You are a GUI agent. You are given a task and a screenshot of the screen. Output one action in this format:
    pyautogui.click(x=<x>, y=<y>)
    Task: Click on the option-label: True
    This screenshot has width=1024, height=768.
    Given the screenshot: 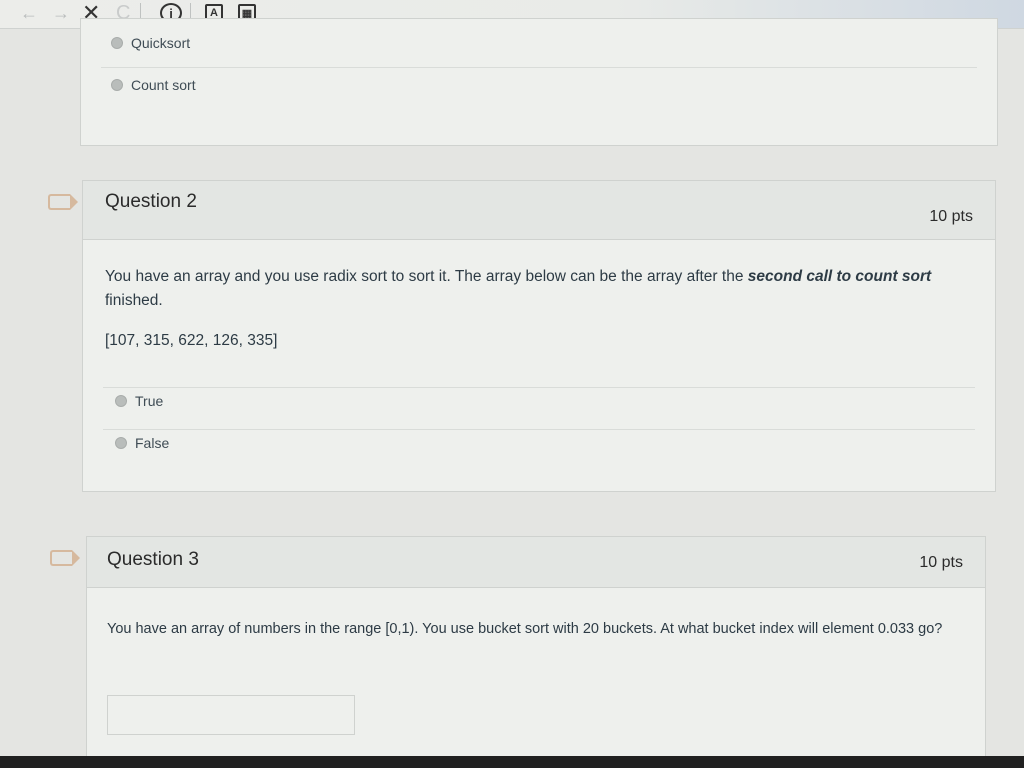 What is the action you would take?
    pyautogui.click(x=149, y=401)
    